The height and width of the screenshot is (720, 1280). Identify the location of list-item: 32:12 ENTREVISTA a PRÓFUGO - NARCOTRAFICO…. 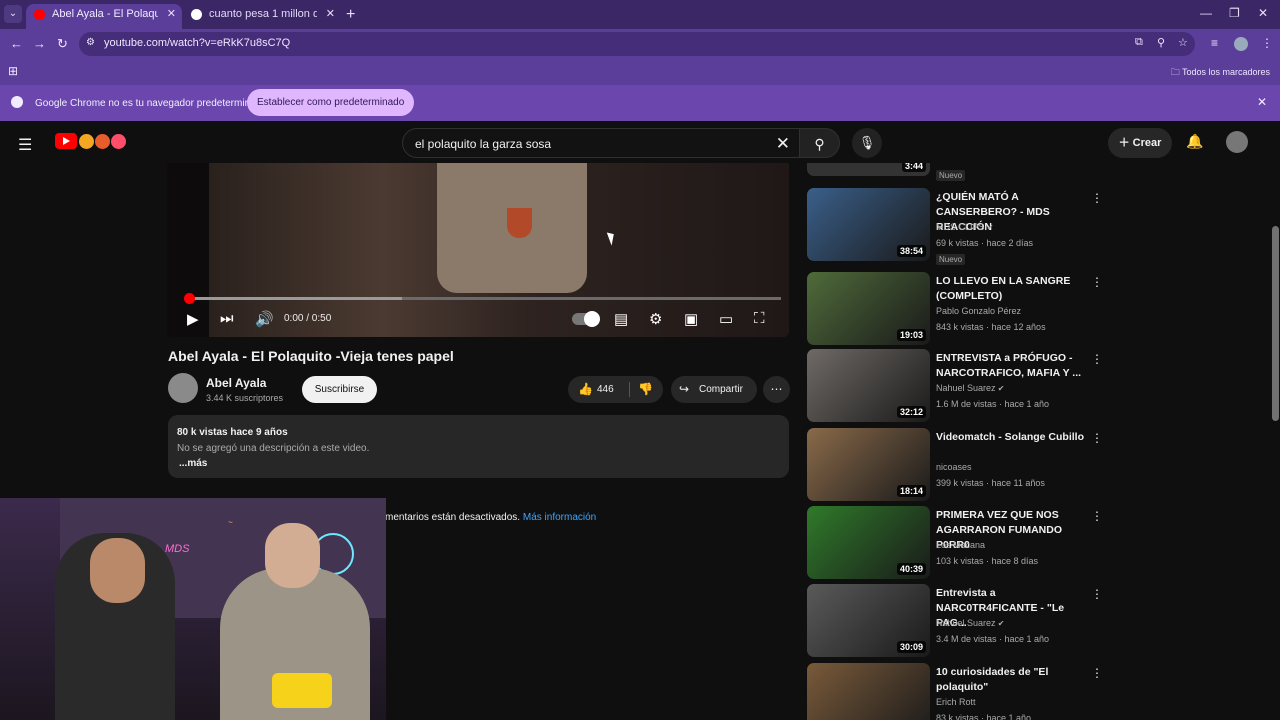
(957, 386).